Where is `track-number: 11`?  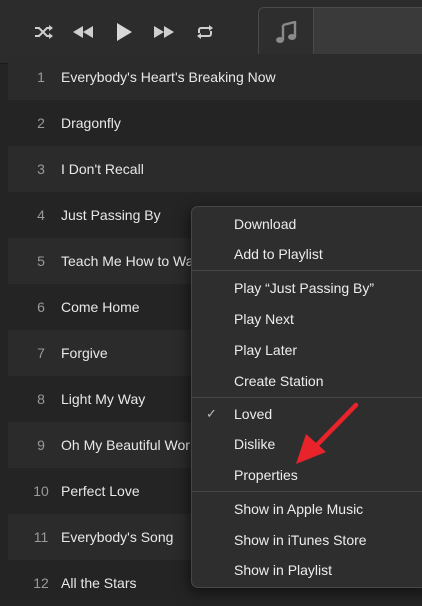 track-number: 11 is located at coordinates (41, 537).